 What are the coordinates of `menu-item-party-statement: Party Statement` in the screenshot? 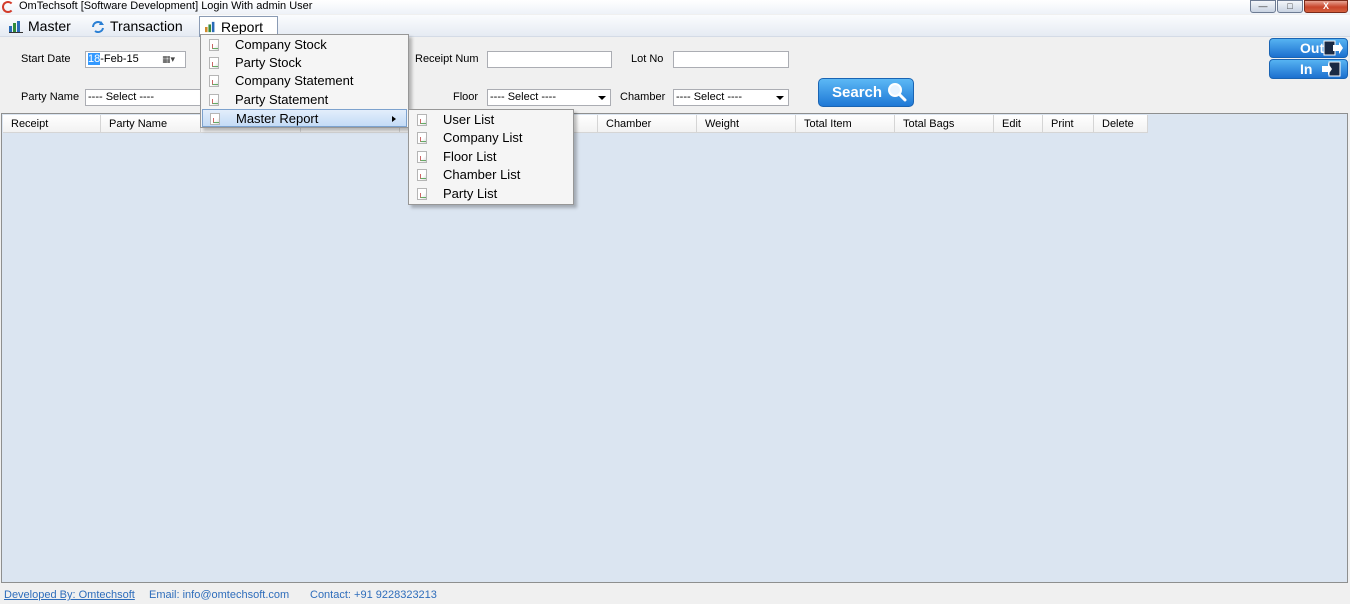 It's located at (304, 100).